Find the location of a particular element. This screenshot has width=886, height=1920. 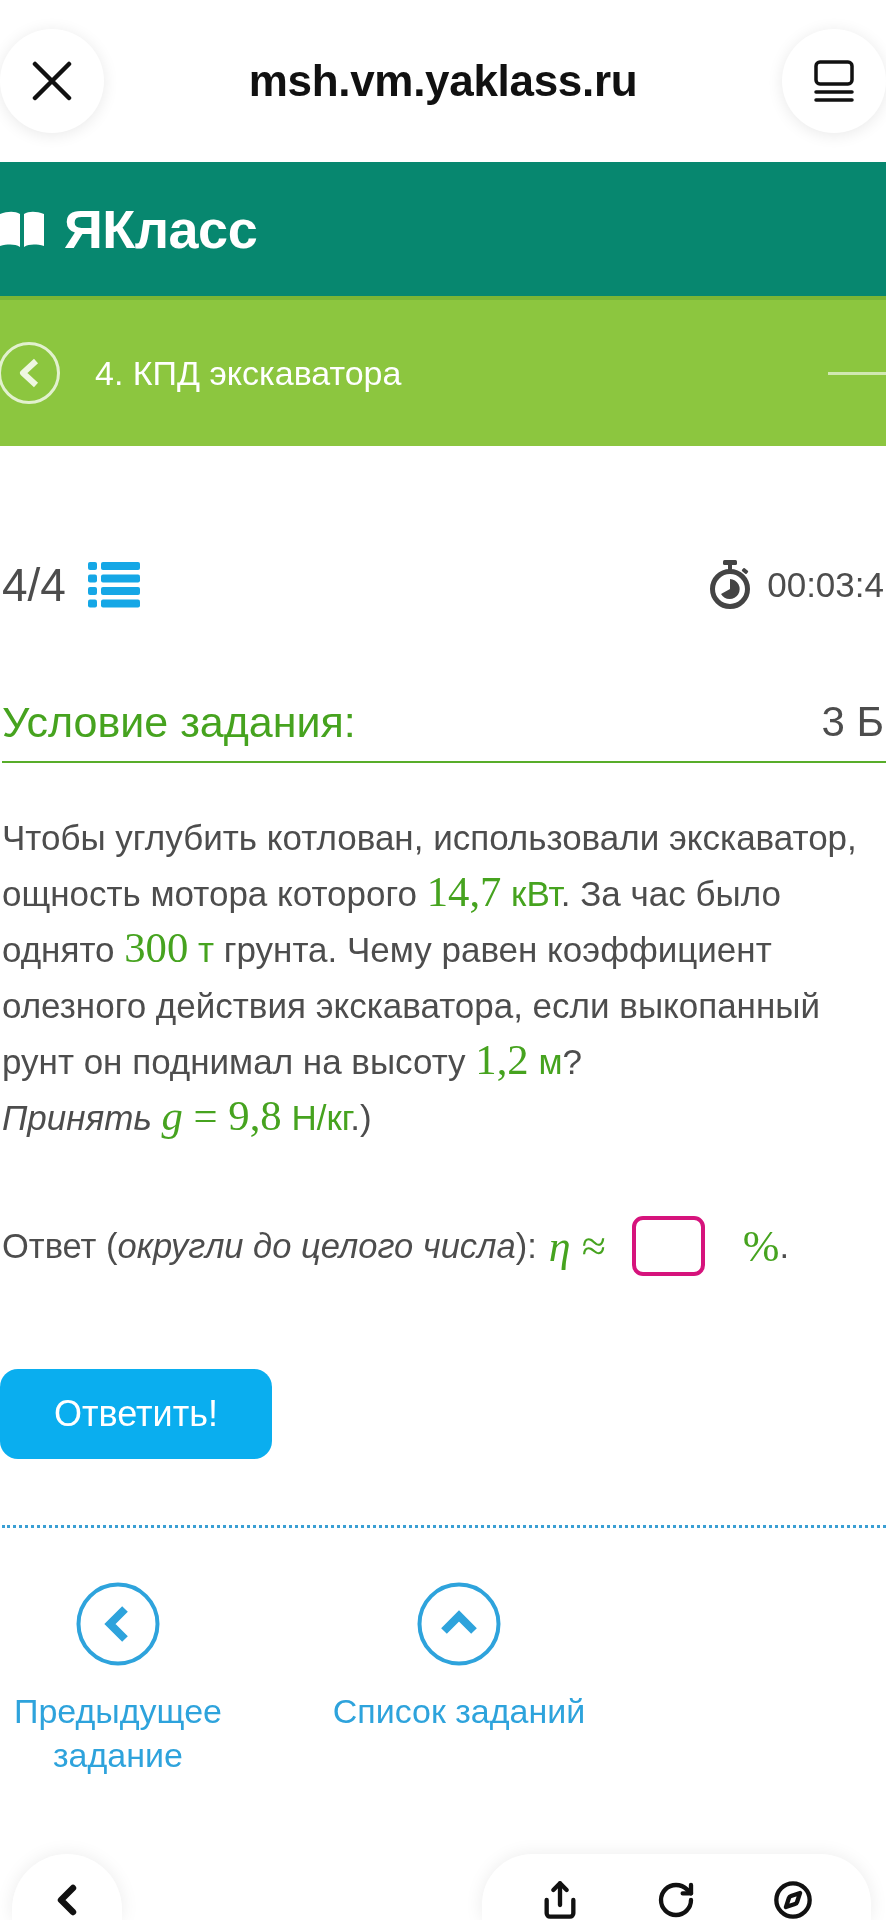

math-expression: η ≈ is located at coordinates (577, 1246).